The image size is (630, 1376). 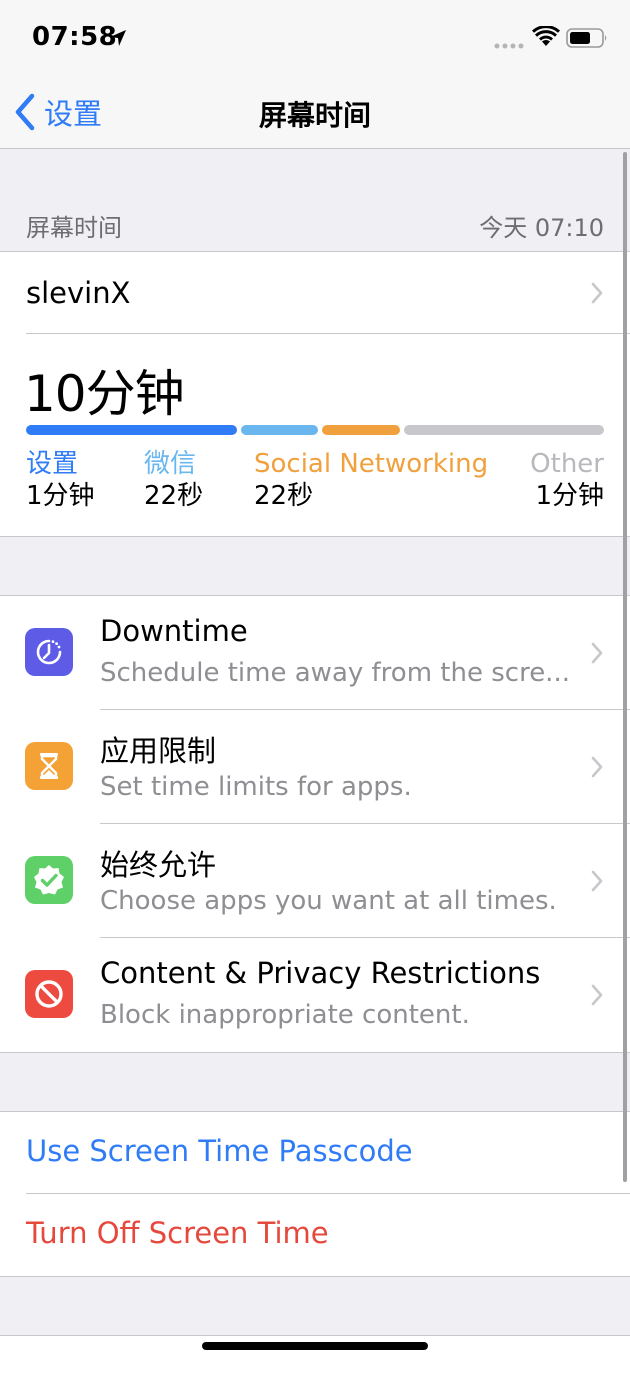 What do you see at coordinates (567, 480) in the screenshot?
I see `legend-item-other: Other 1分钟` at bounding box center [567, 480].